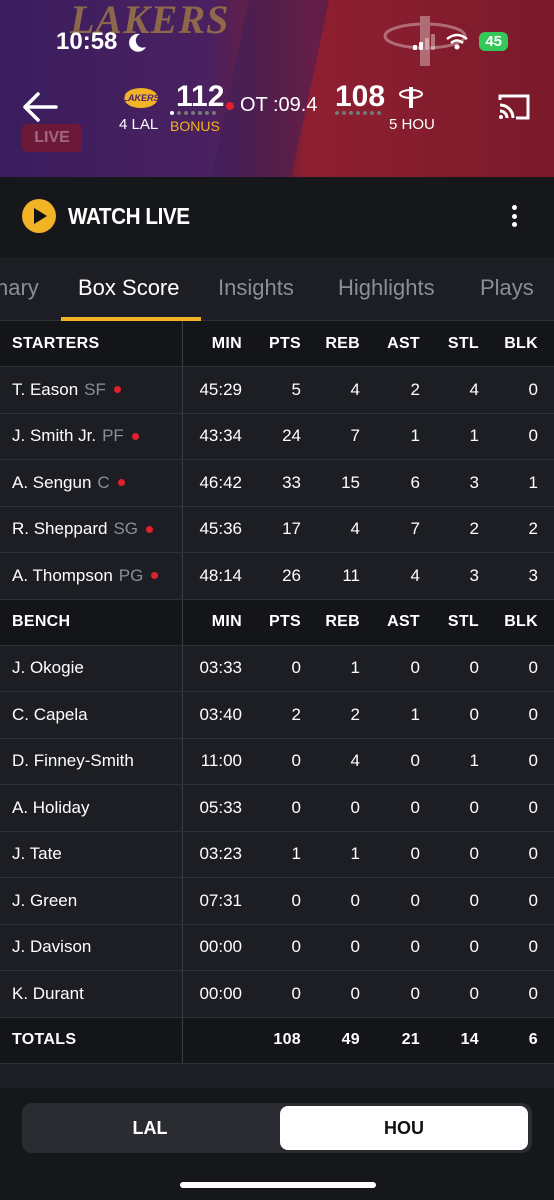 The height and width of the screenshot is (1200, 554). I want to click on starter-row: T. Eason SF 45:29 5 4 2 4 0, so click(277, 390).